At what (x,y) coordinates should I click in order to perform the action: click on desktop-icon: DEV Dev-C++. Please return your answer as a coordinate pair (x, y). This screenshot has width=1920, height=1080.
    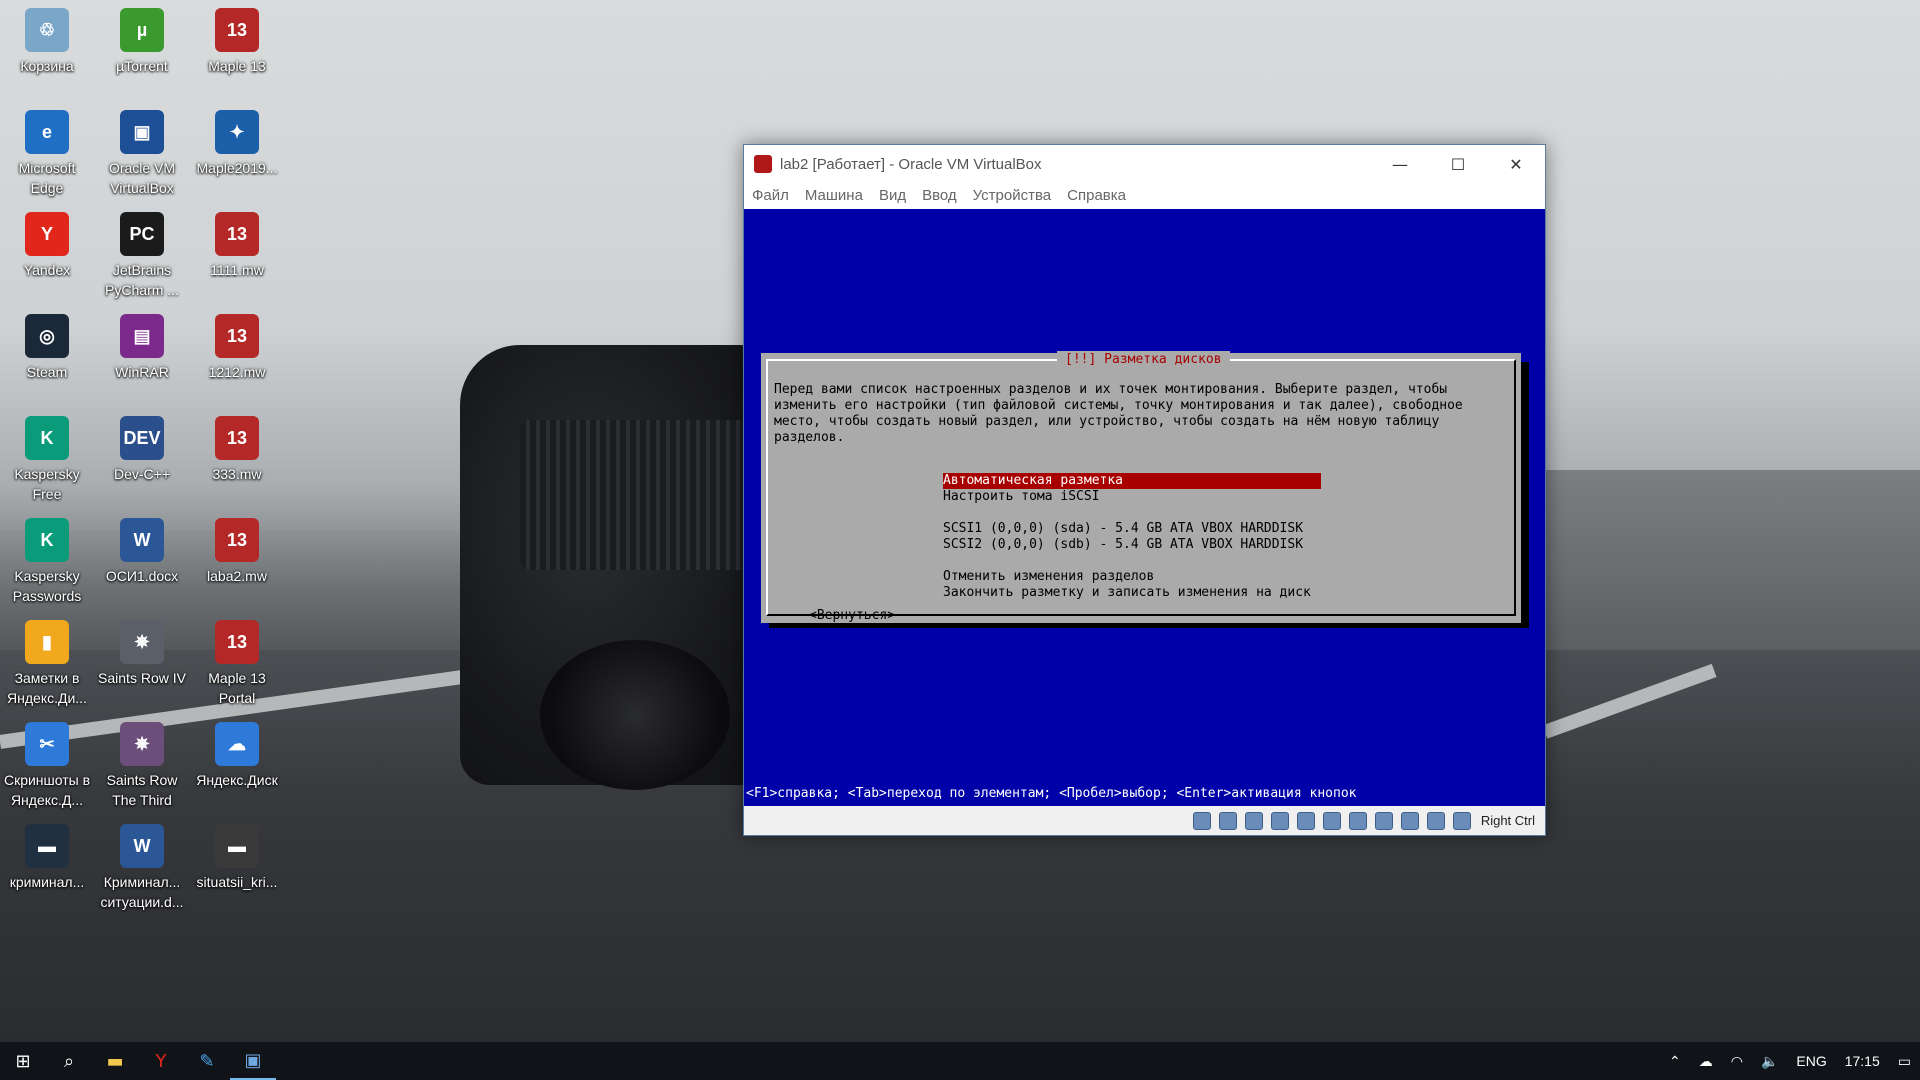
    Looking at the image, I should click on (142, 450).